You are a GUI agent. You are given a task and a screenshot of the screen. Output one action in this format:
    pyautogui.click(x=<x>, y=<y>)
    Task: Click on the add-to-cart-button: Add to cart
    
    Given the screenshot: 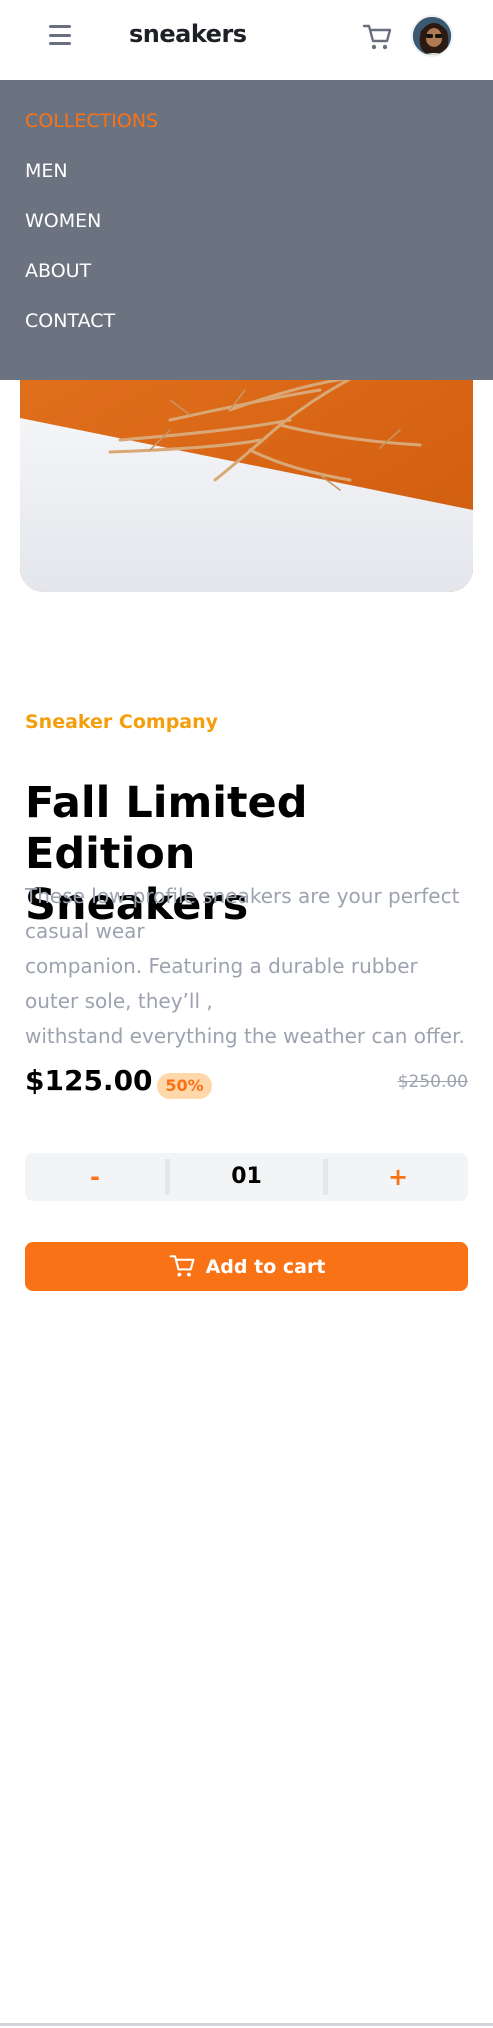 What is the action you would take?
    pyautogui.click(x=246, y=1266)
    